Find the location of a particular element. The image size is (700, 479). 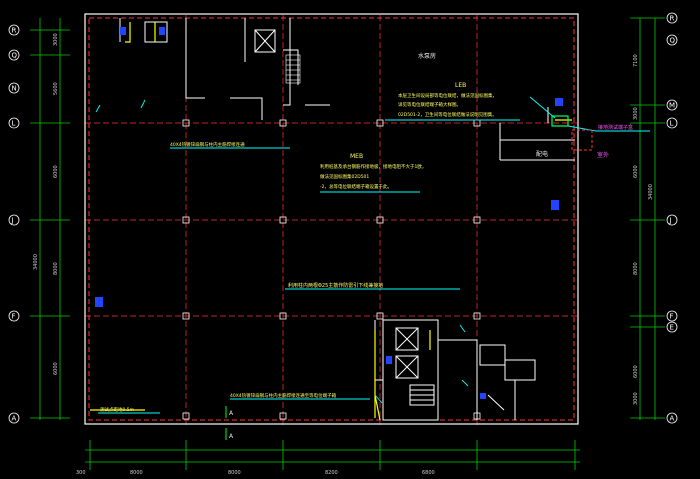

room-label-shaft: 配电 is located at coordinates (542, 154).